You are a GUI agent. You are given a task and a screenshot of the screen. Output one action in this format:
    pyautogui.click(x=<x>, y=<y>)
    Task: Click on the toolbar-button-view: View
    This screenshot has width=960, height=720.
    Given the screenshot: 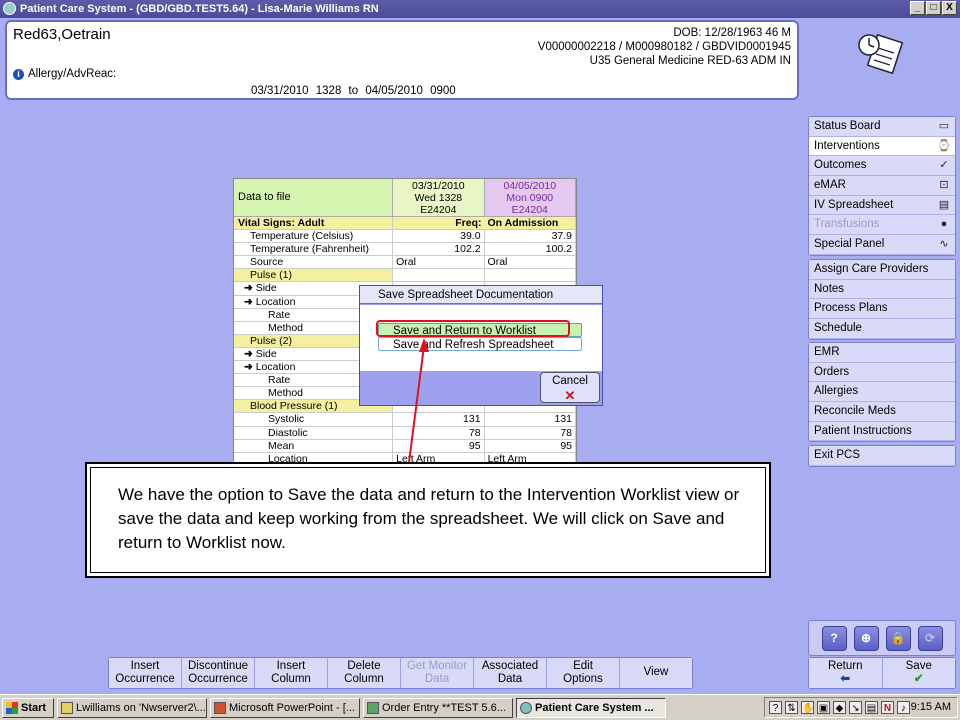 What is the action you would take?
    pyautogui.click(x=656, y=673)
    